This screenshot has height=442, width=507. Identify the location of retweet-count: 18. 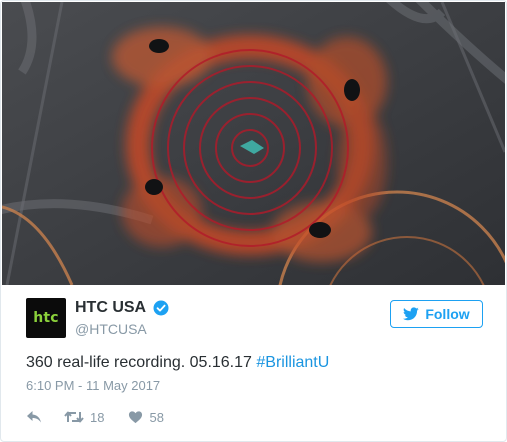
(97, 417).